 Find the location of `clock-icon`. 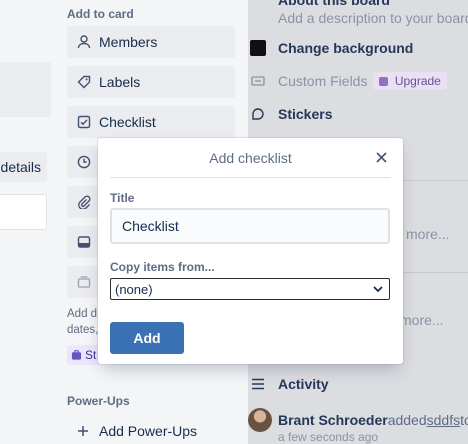

clock-icon is located at coordinates (88, 162).